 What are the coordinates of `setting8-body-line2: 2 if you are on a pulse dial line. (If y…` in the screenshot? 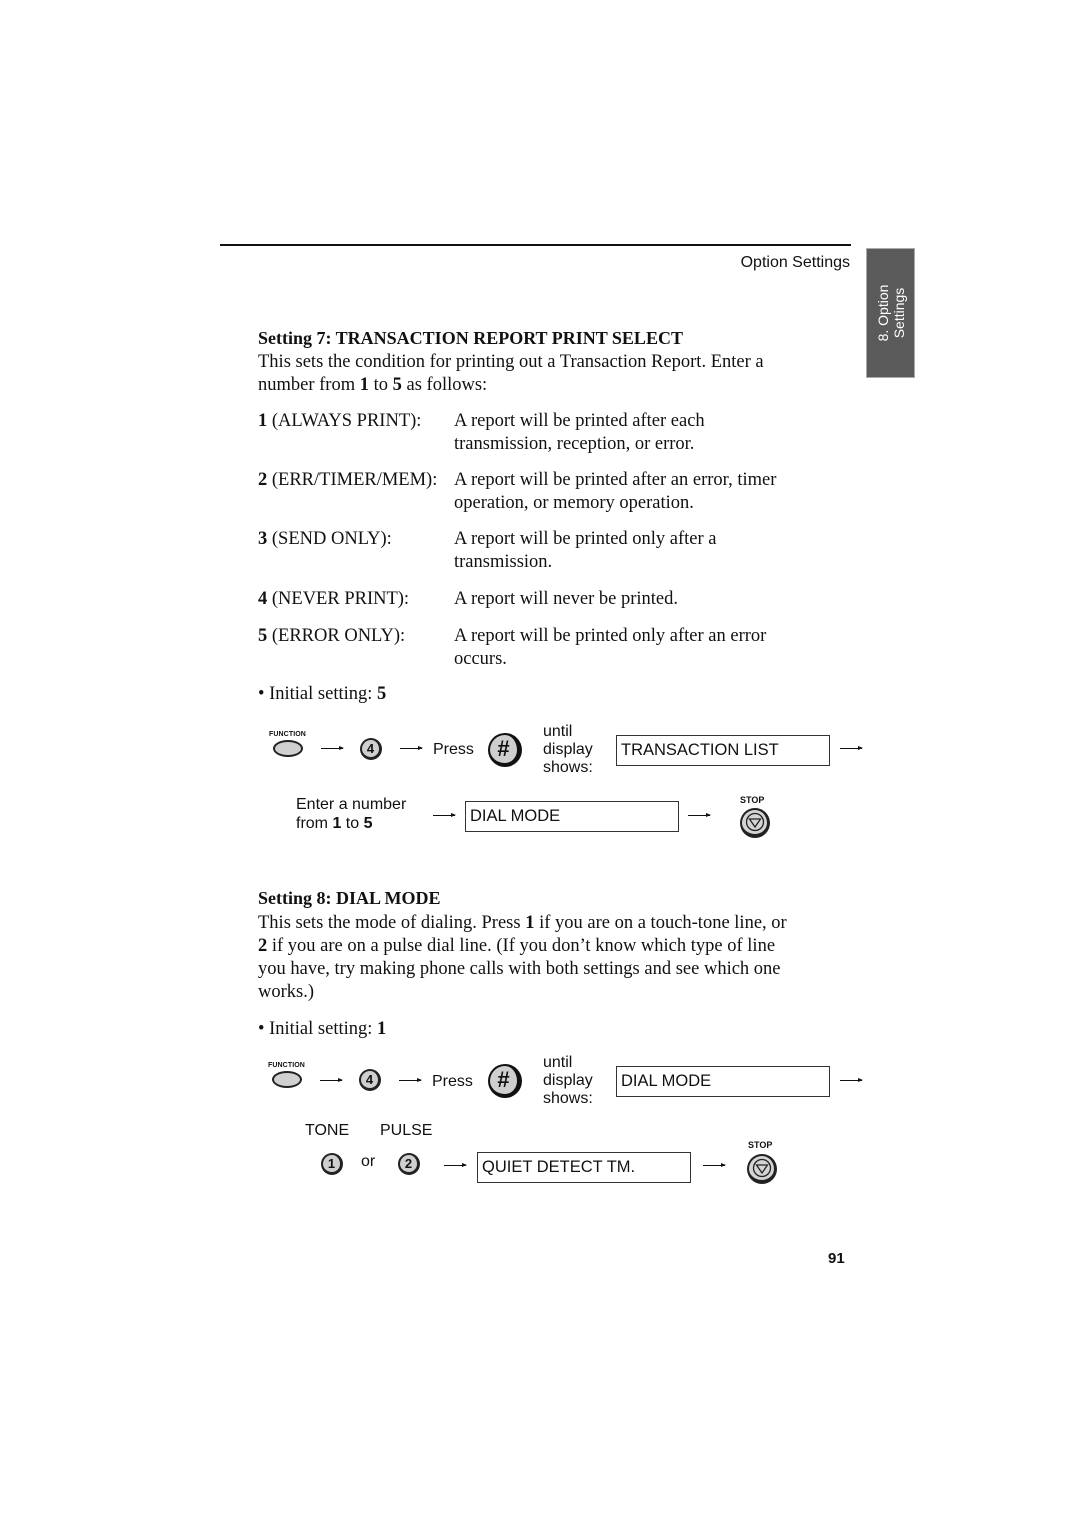 It's located at (558, 946).